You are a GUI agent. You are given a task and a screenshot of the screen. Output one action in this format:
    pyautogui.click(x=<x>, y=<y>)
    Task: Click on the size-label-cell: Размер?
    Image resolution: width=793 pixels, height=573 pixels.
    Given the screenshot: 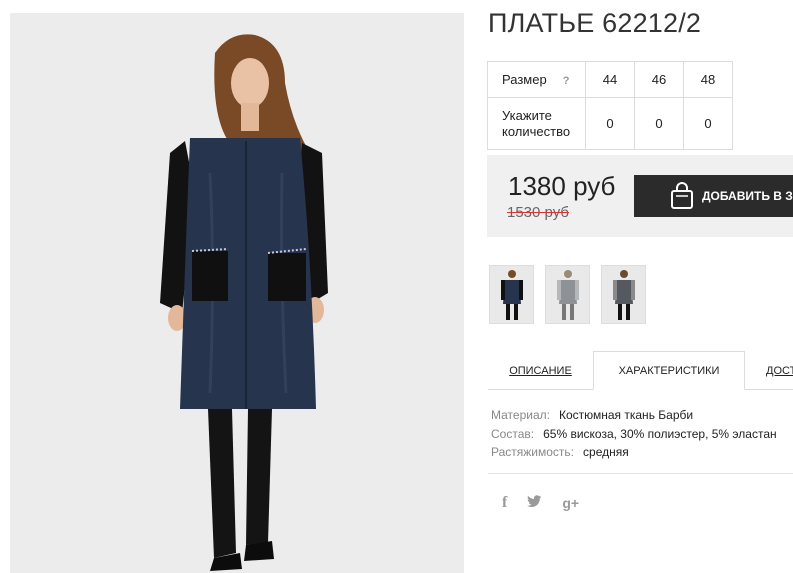 What is the action you would take?
    pyautogui.click(x=536, y=79)
    